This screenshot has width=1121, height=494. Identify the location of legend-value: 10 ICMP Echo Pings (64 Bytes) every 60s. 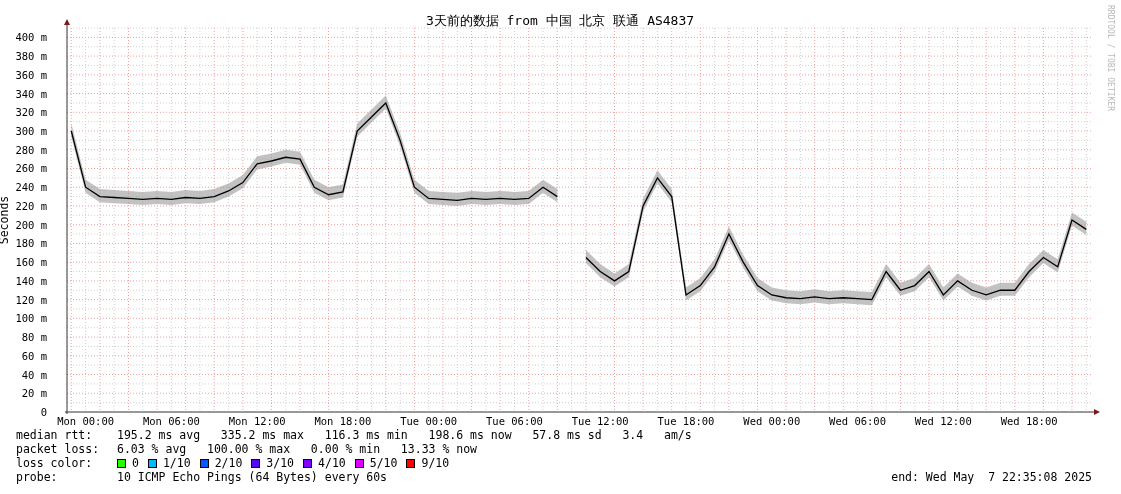
(252, 477).